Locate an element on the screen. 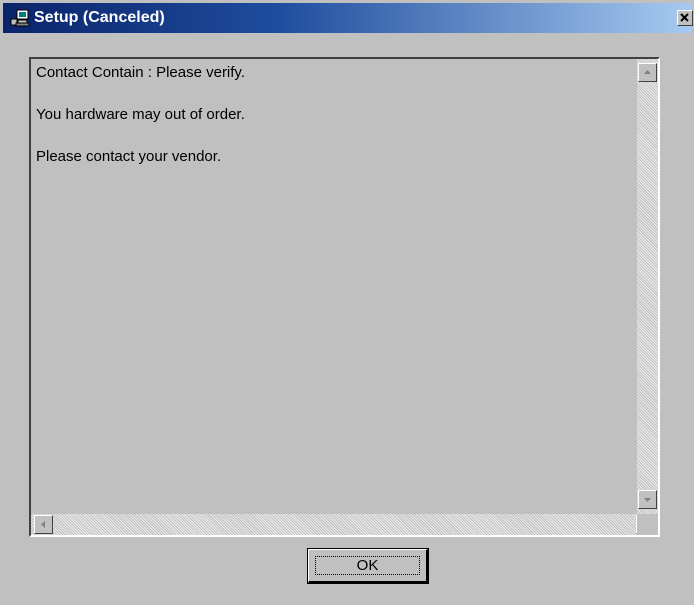  message-line: You hardware may out of order. is located at coordinates (140, 114).